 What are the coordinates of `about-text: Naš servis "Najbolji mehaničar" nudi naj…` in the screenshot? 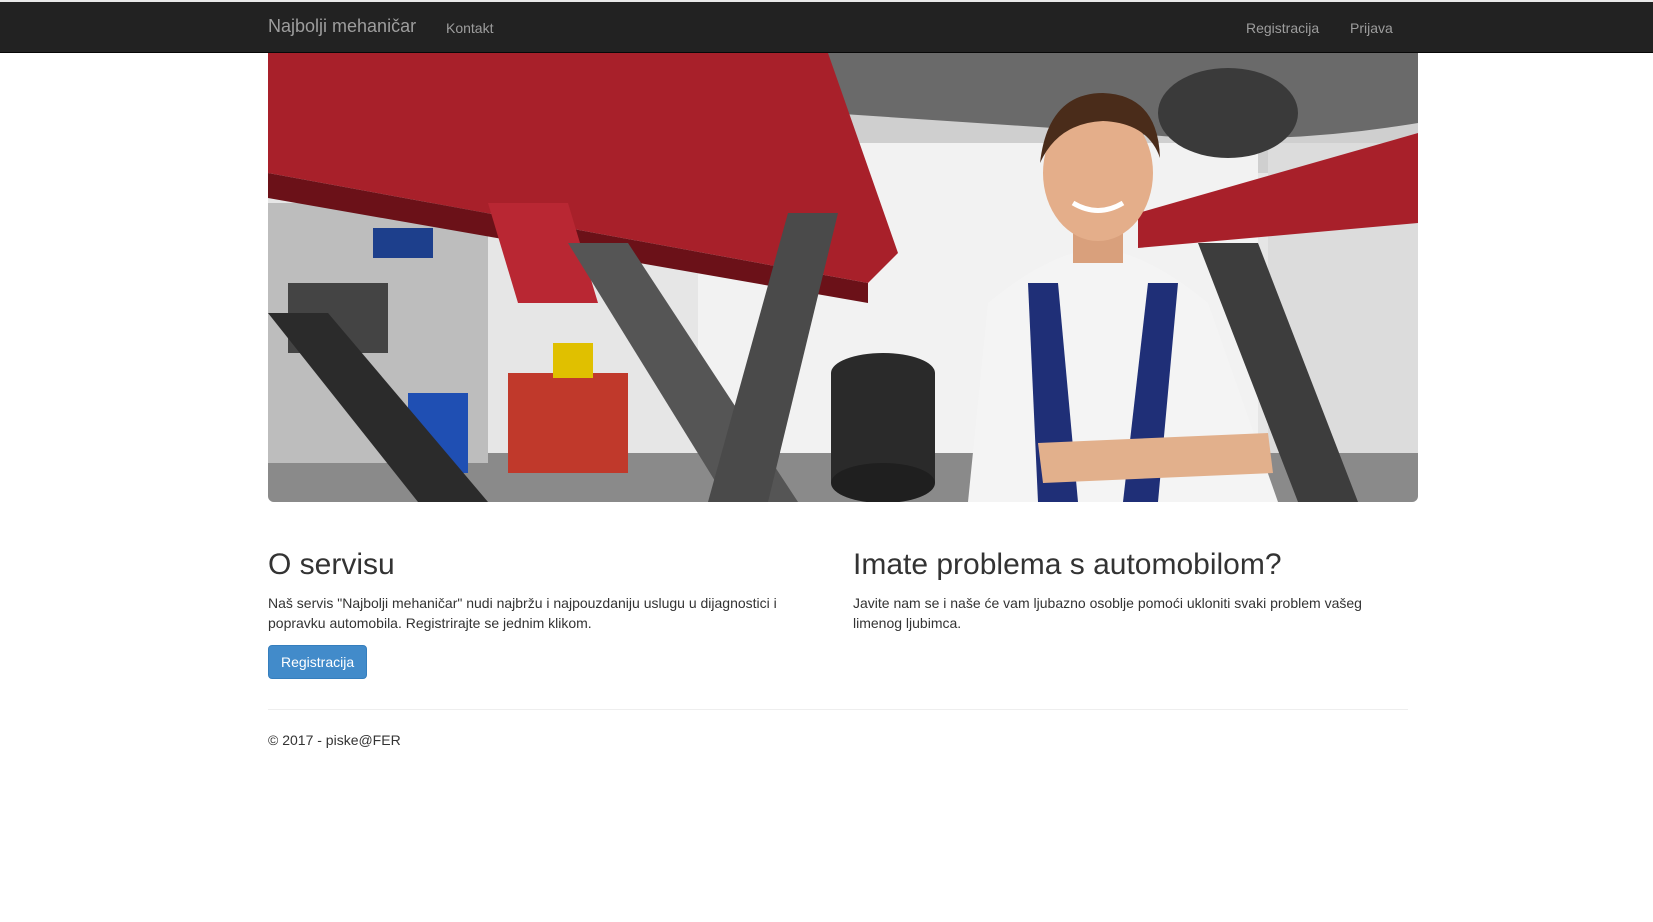 It's located at (522, 613).